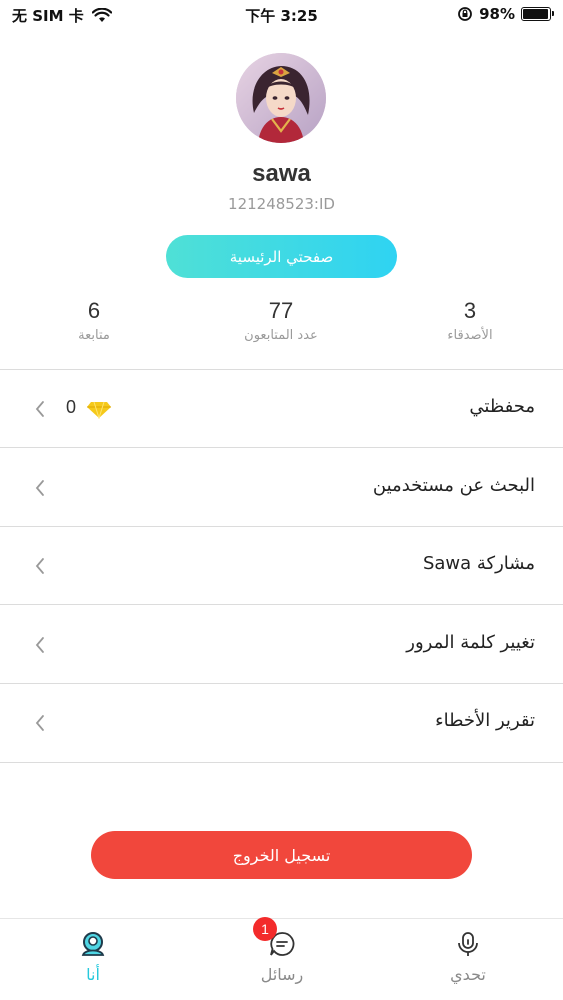  Describe the element at coordinates (281, 855) in the screenshot. I see `logout-button: تسجيل الخروج` at that location.